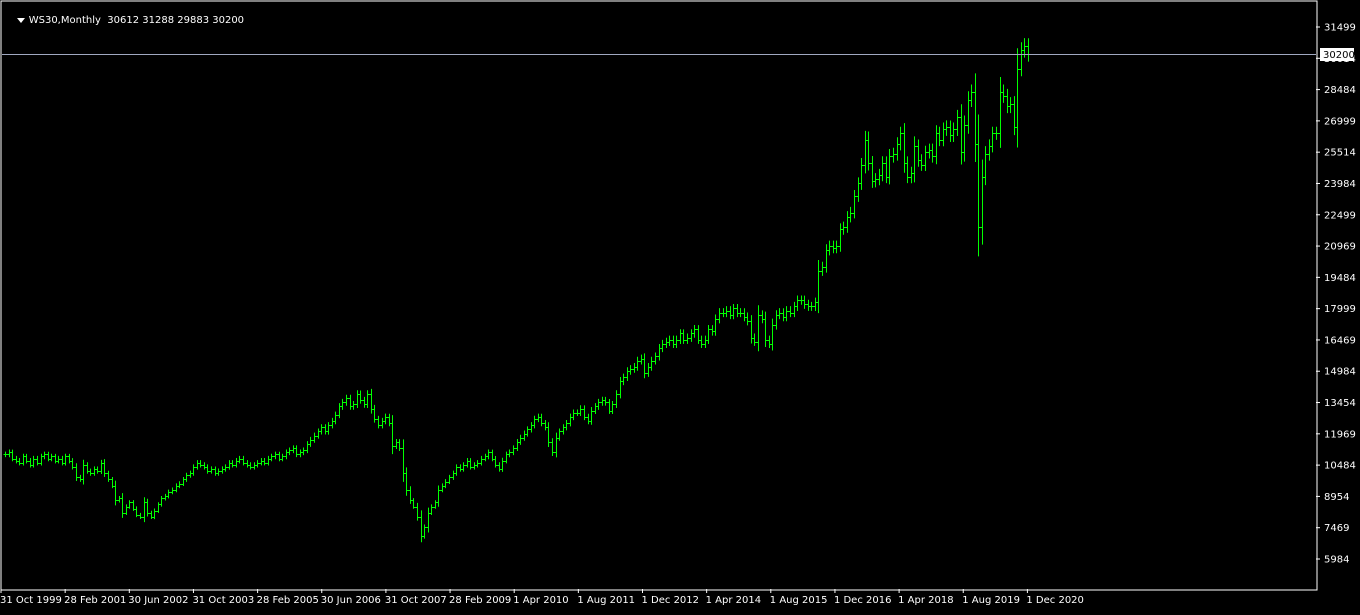  I want to click on symbol-label: WS30,Monthly, so click(64, 20).